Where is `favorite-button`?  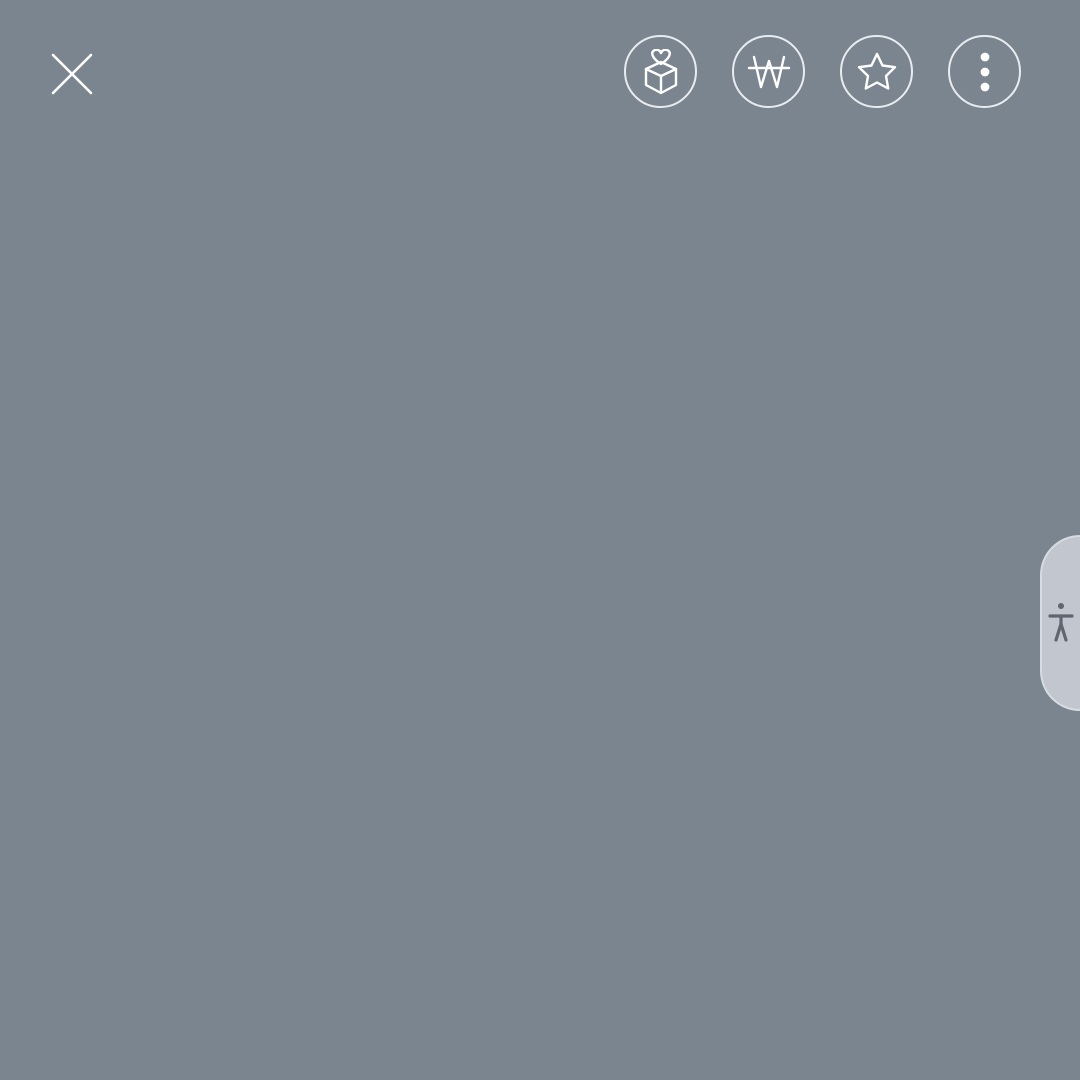 favorite-button is located at coordinates (876, 71).